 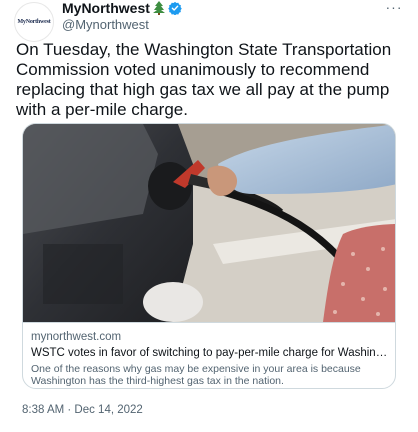 I want to click on author-name-row: MyNorthwest, so click(x=122, y=8).